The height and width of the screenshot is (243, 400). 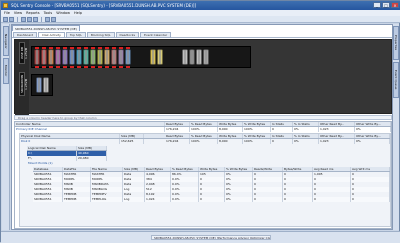 What do you see at coordinates (53, 19) in the screenshot?
I see `chart-icon` at bounding box center [53, 19].